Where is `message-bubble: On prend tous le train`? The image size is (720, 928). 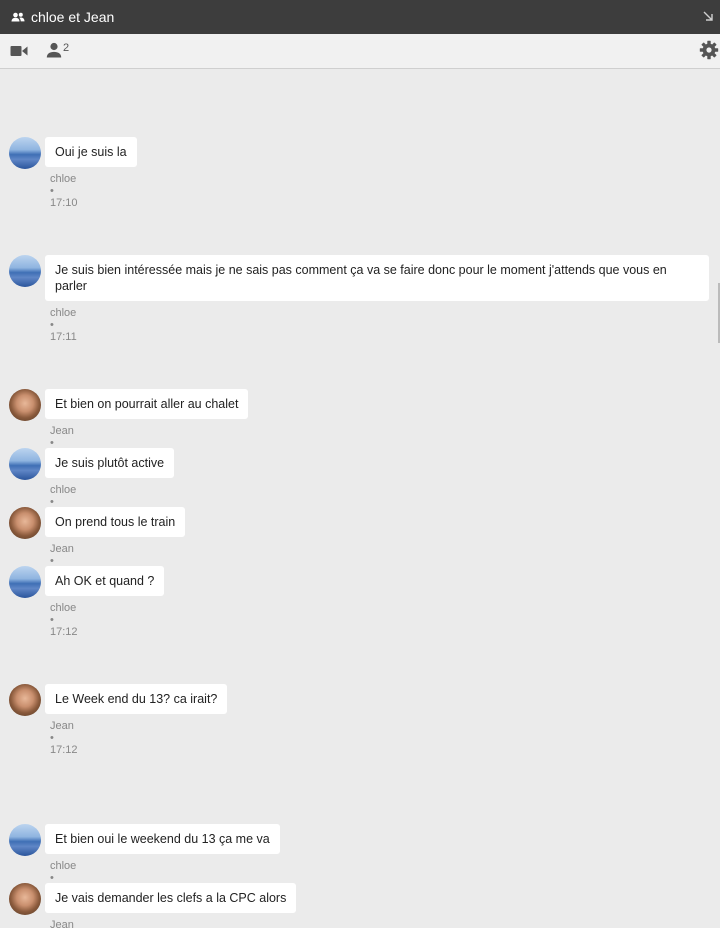
message-bubble: On prend tous le train is located at coordinates (115, 522).